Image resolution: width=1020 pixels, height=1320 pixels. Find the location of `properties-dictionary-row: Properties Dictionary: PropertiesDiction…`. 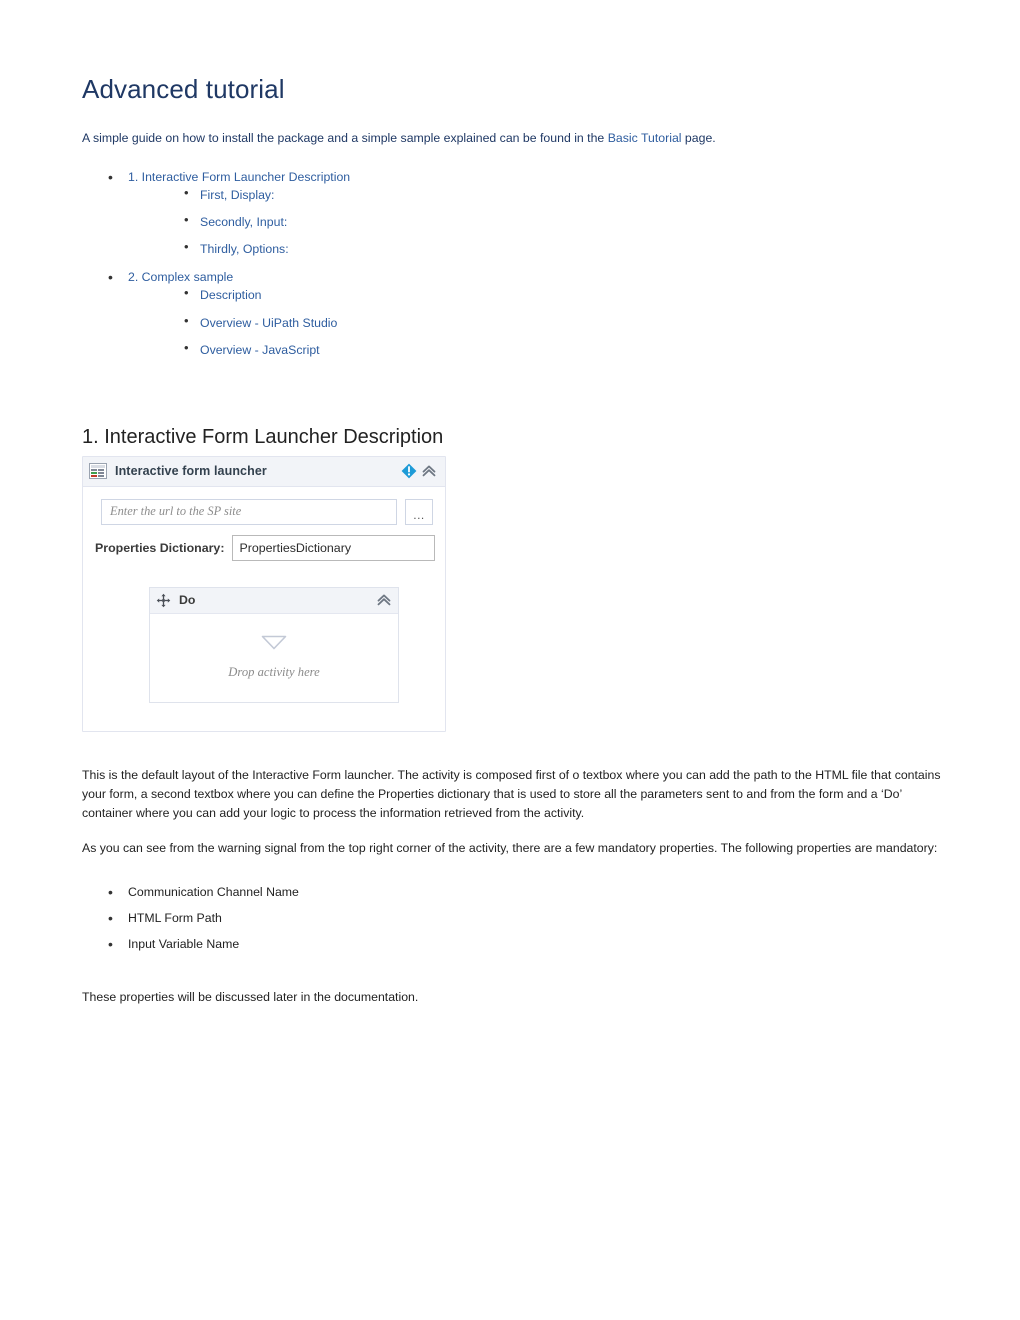

properties-dictionary-row: Properties Dictionary: PropertiesDiction… is located at coordinates (264, 547).